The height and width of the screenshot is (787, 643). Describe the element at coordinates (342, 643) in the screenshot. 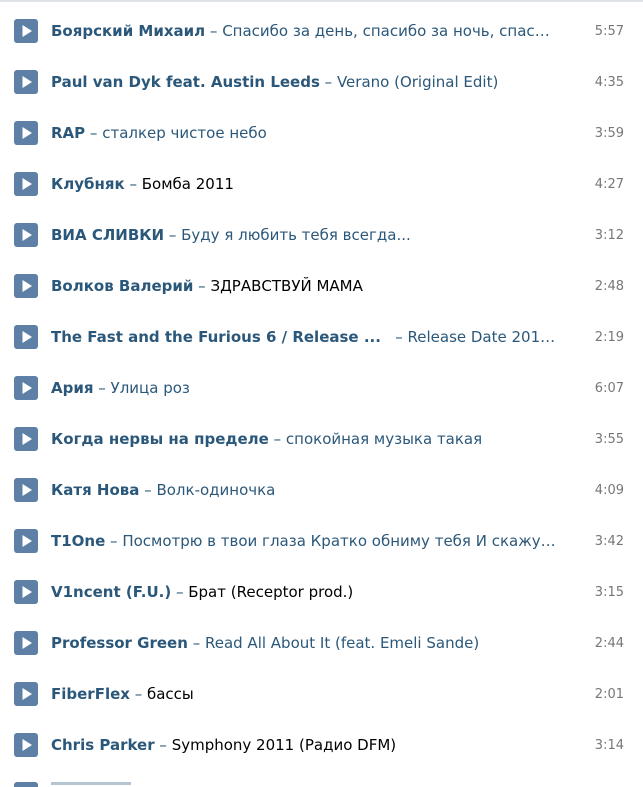

I see `track-song-link: Read All About It (feat. Emeli Sande)` at that location.